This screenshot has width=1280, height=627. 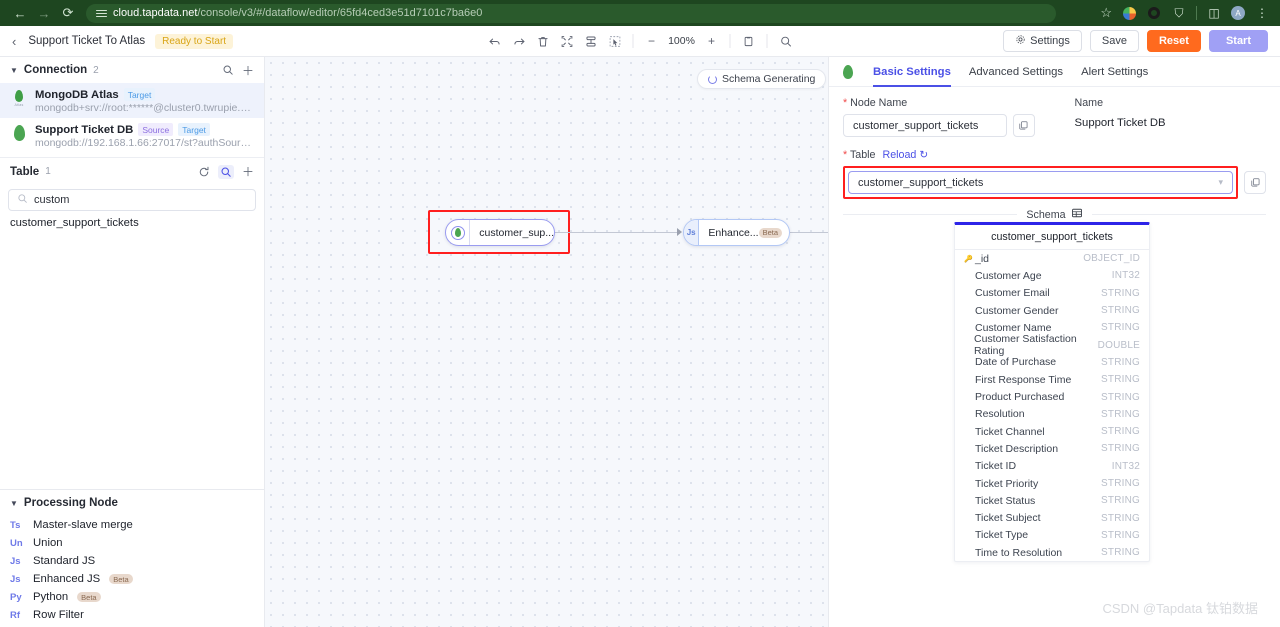 I want to click on mongodb-node-icon, so click(x=458, y=232).